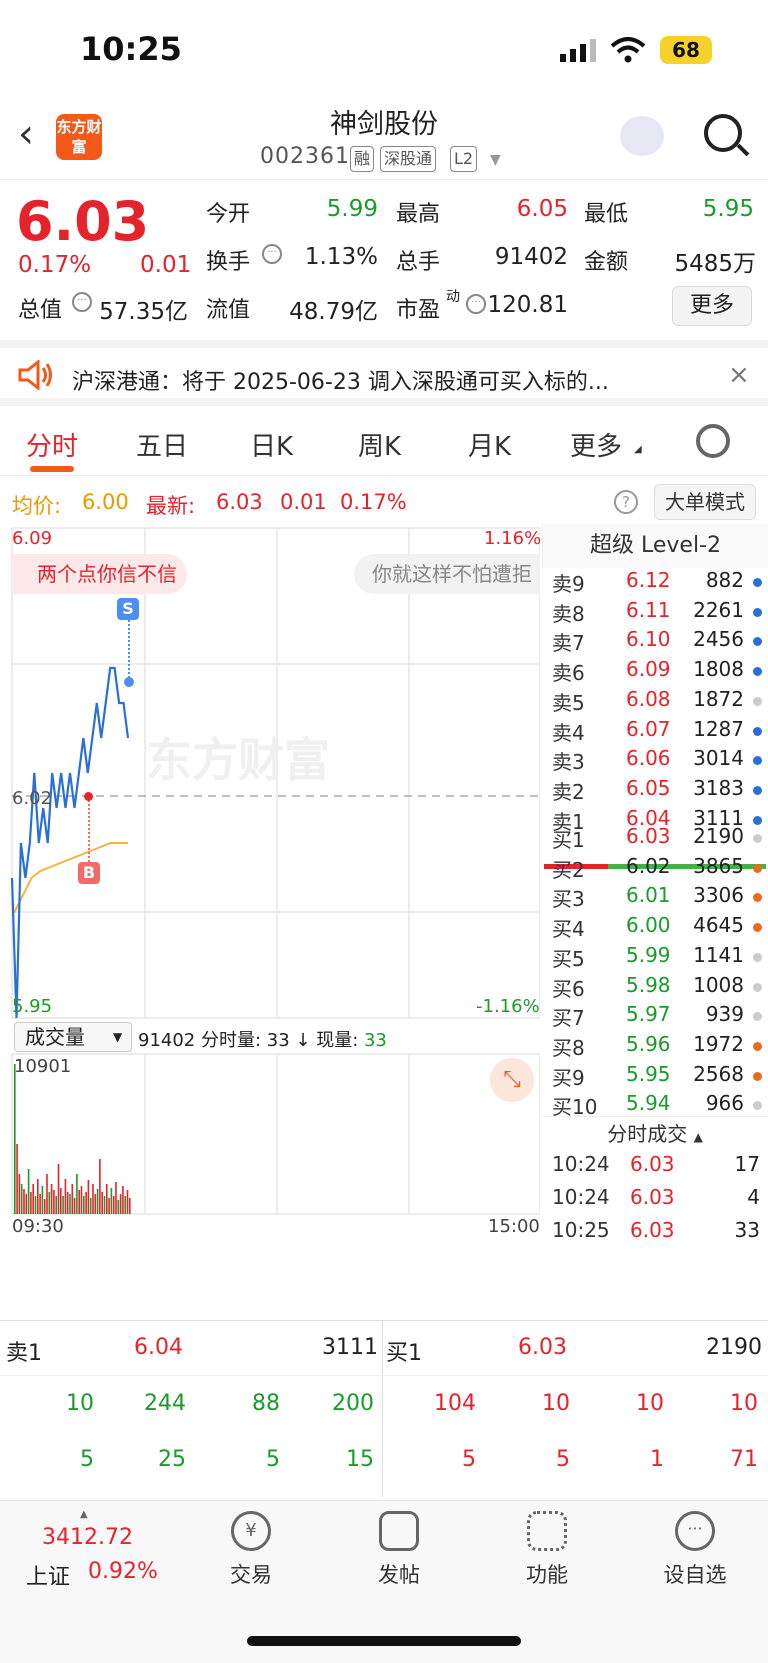  Describe the element at coordinates (712, 306) in the screenshot. I see `more-button: 更多` at that location.